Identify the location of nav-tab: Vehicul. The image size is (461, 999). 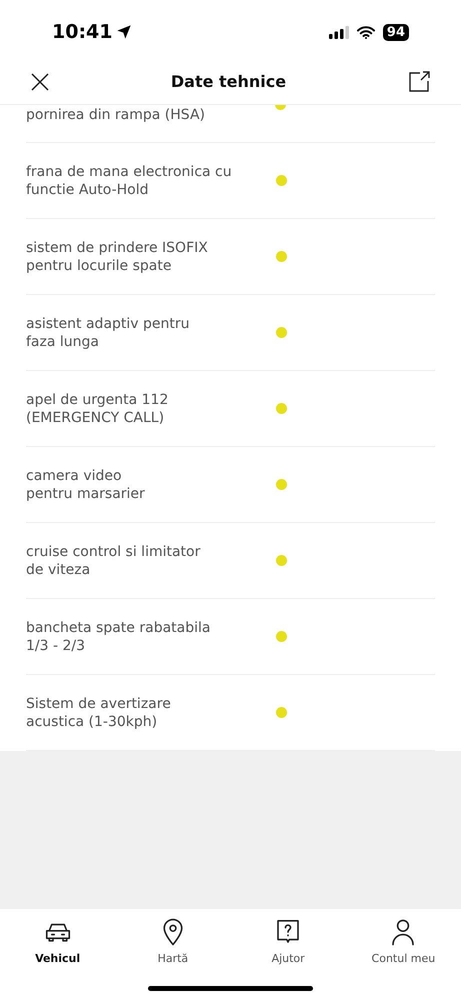
(58, 942).